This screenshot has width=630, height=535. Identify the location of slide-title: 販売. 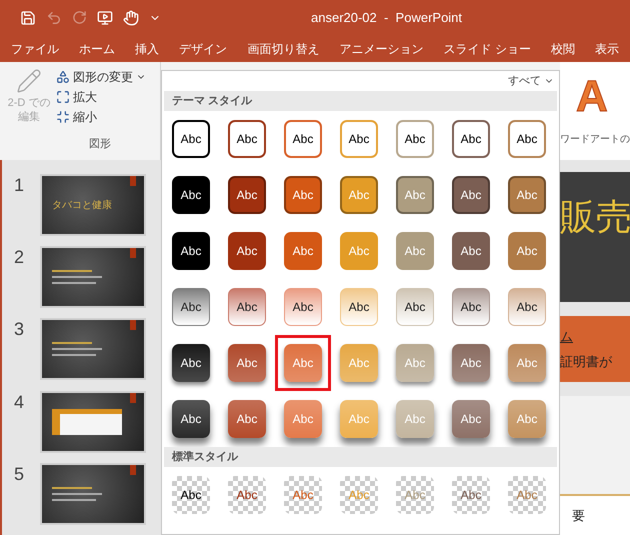
(595, 217).